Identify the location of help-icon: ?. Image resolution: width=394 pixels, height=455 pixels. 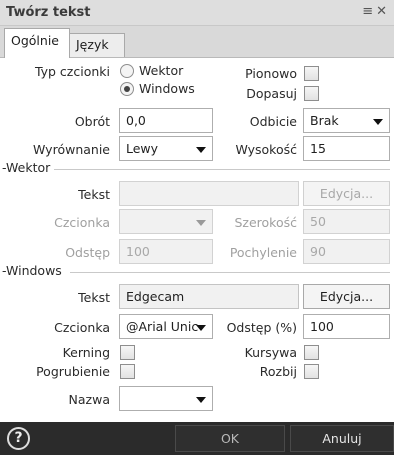
(18, 438).